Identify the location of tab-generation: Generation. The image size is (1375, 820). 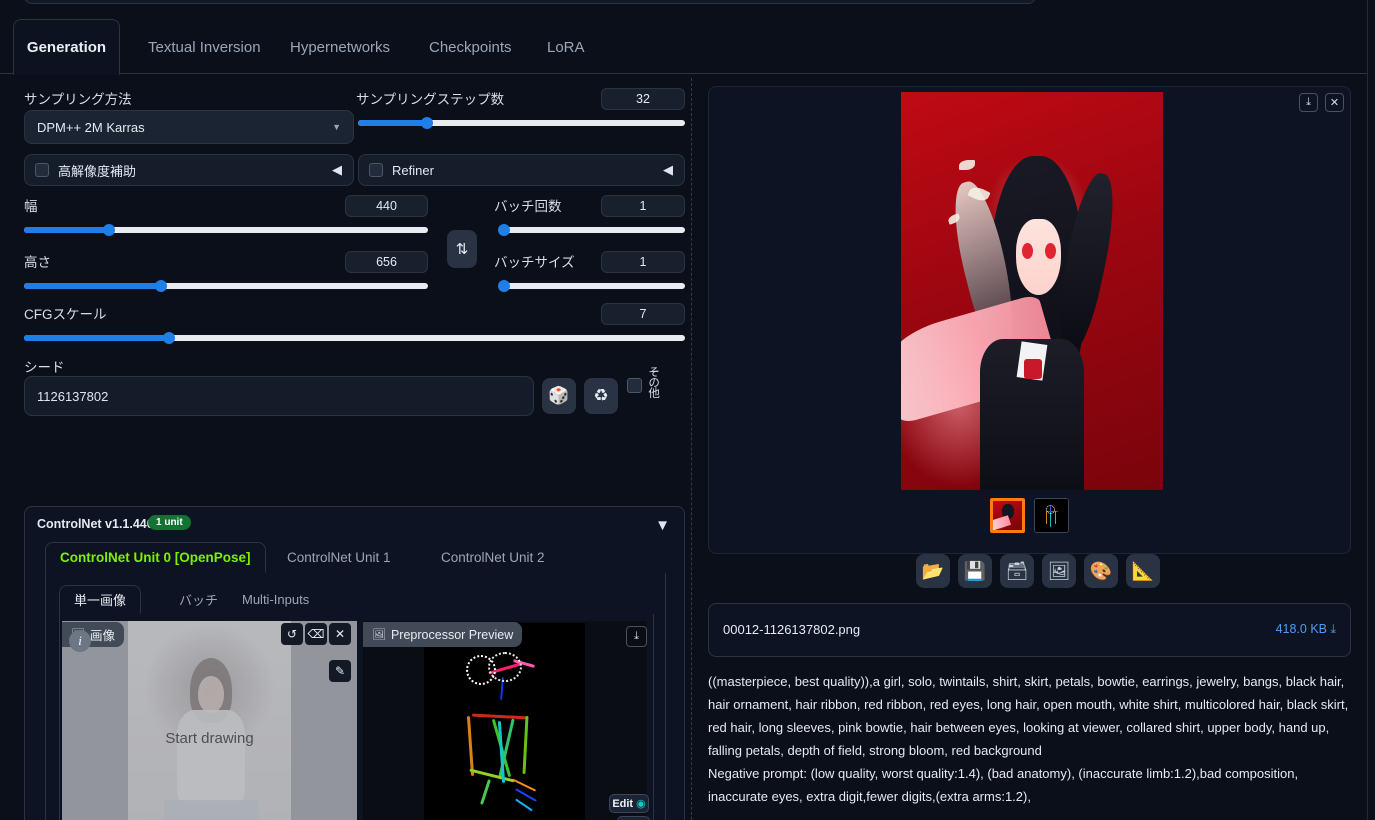
(66, 47).